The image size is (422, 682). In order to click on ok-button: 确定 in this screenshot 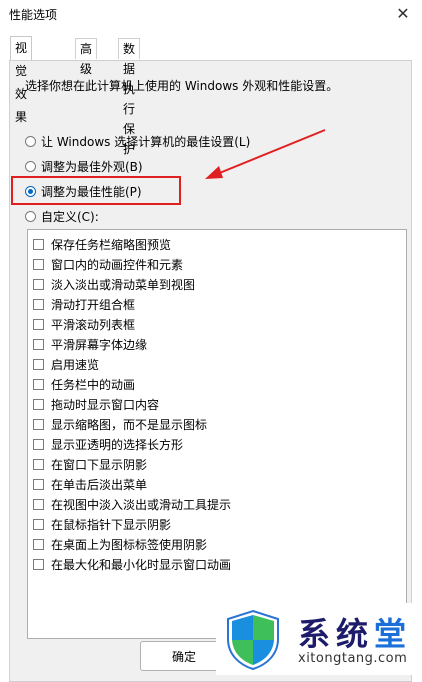, I will do `click(184, 656)`.